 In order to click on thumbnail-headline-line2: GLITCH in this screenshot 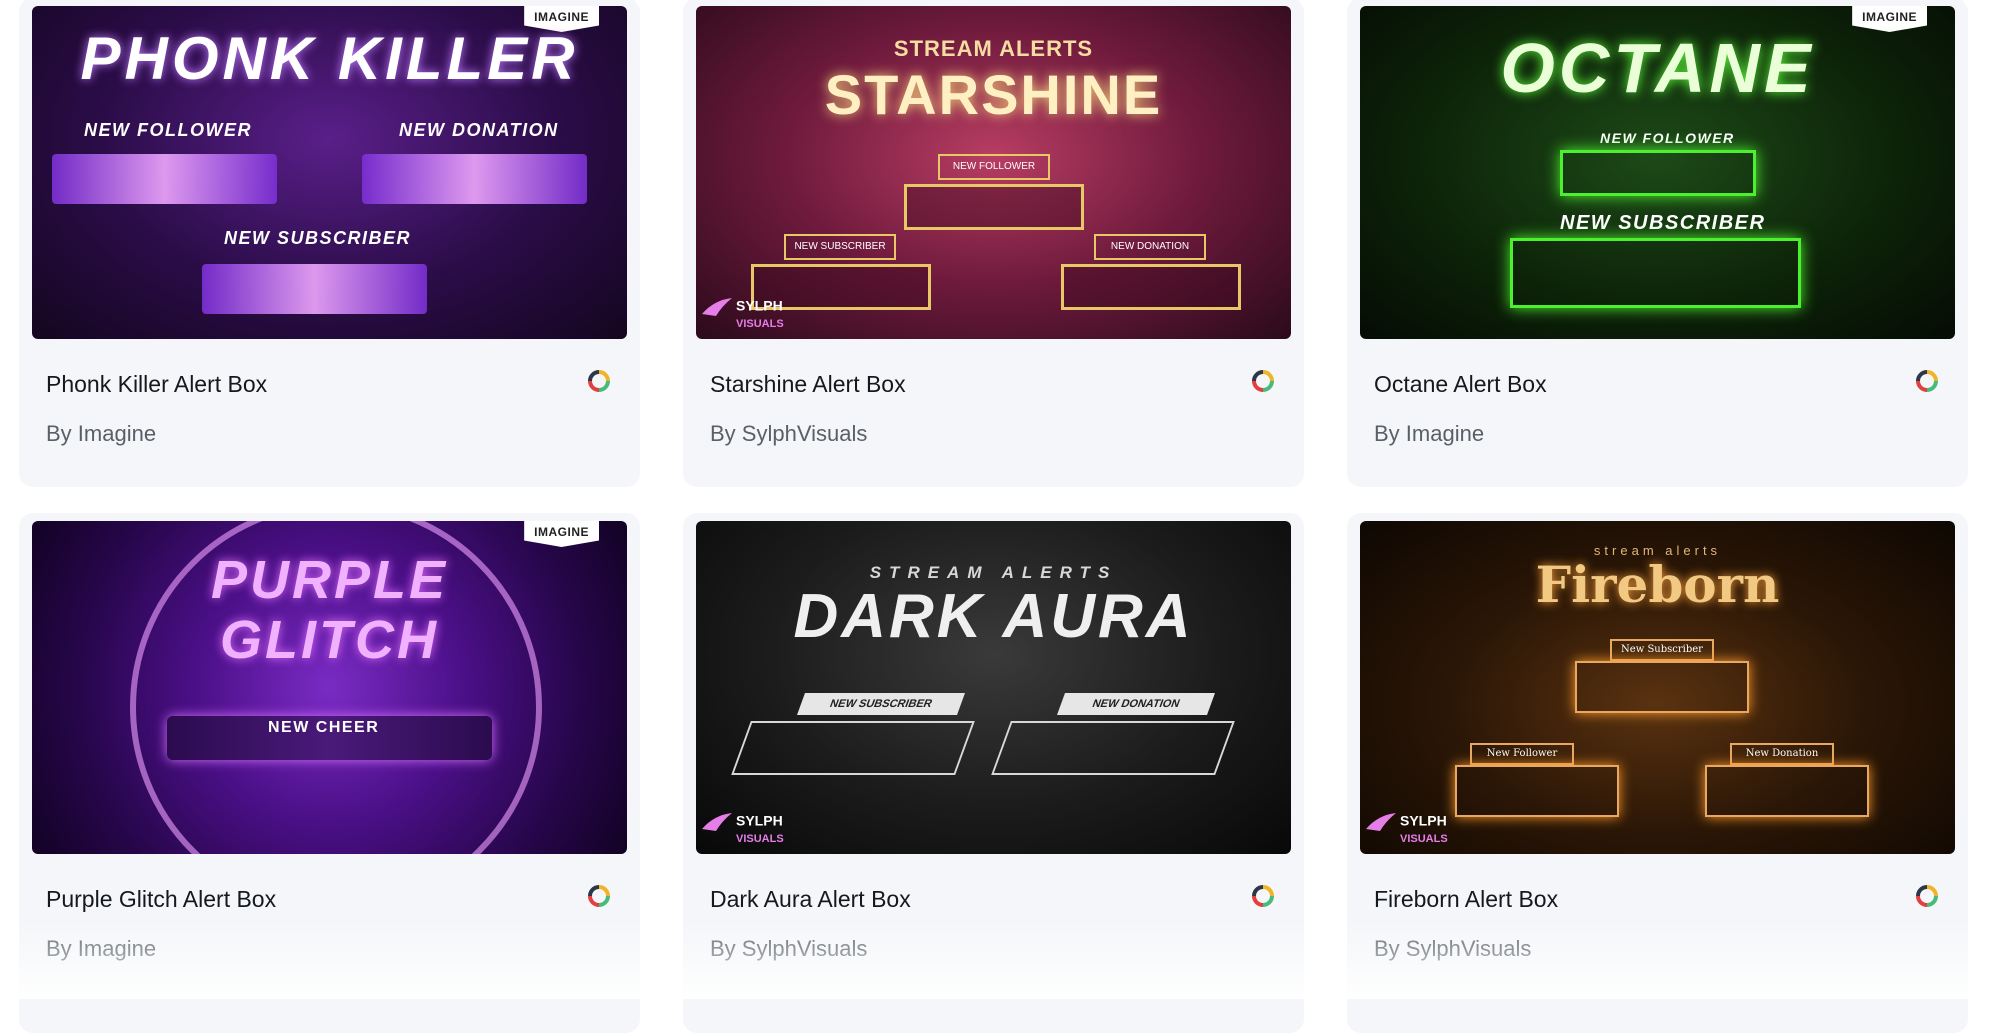, I will do `click(329, 640)`.